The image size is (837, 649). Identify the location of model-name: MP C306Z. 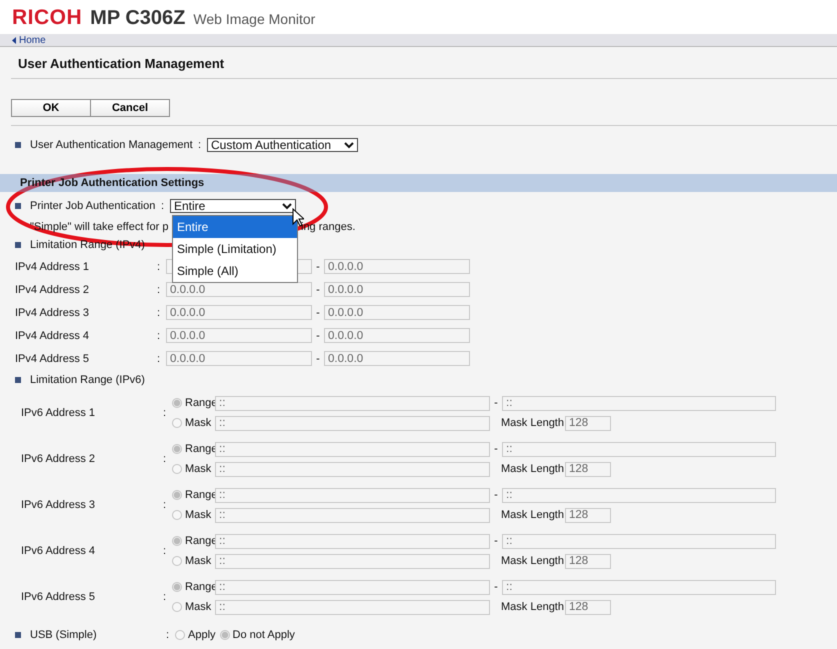
(138, 18).